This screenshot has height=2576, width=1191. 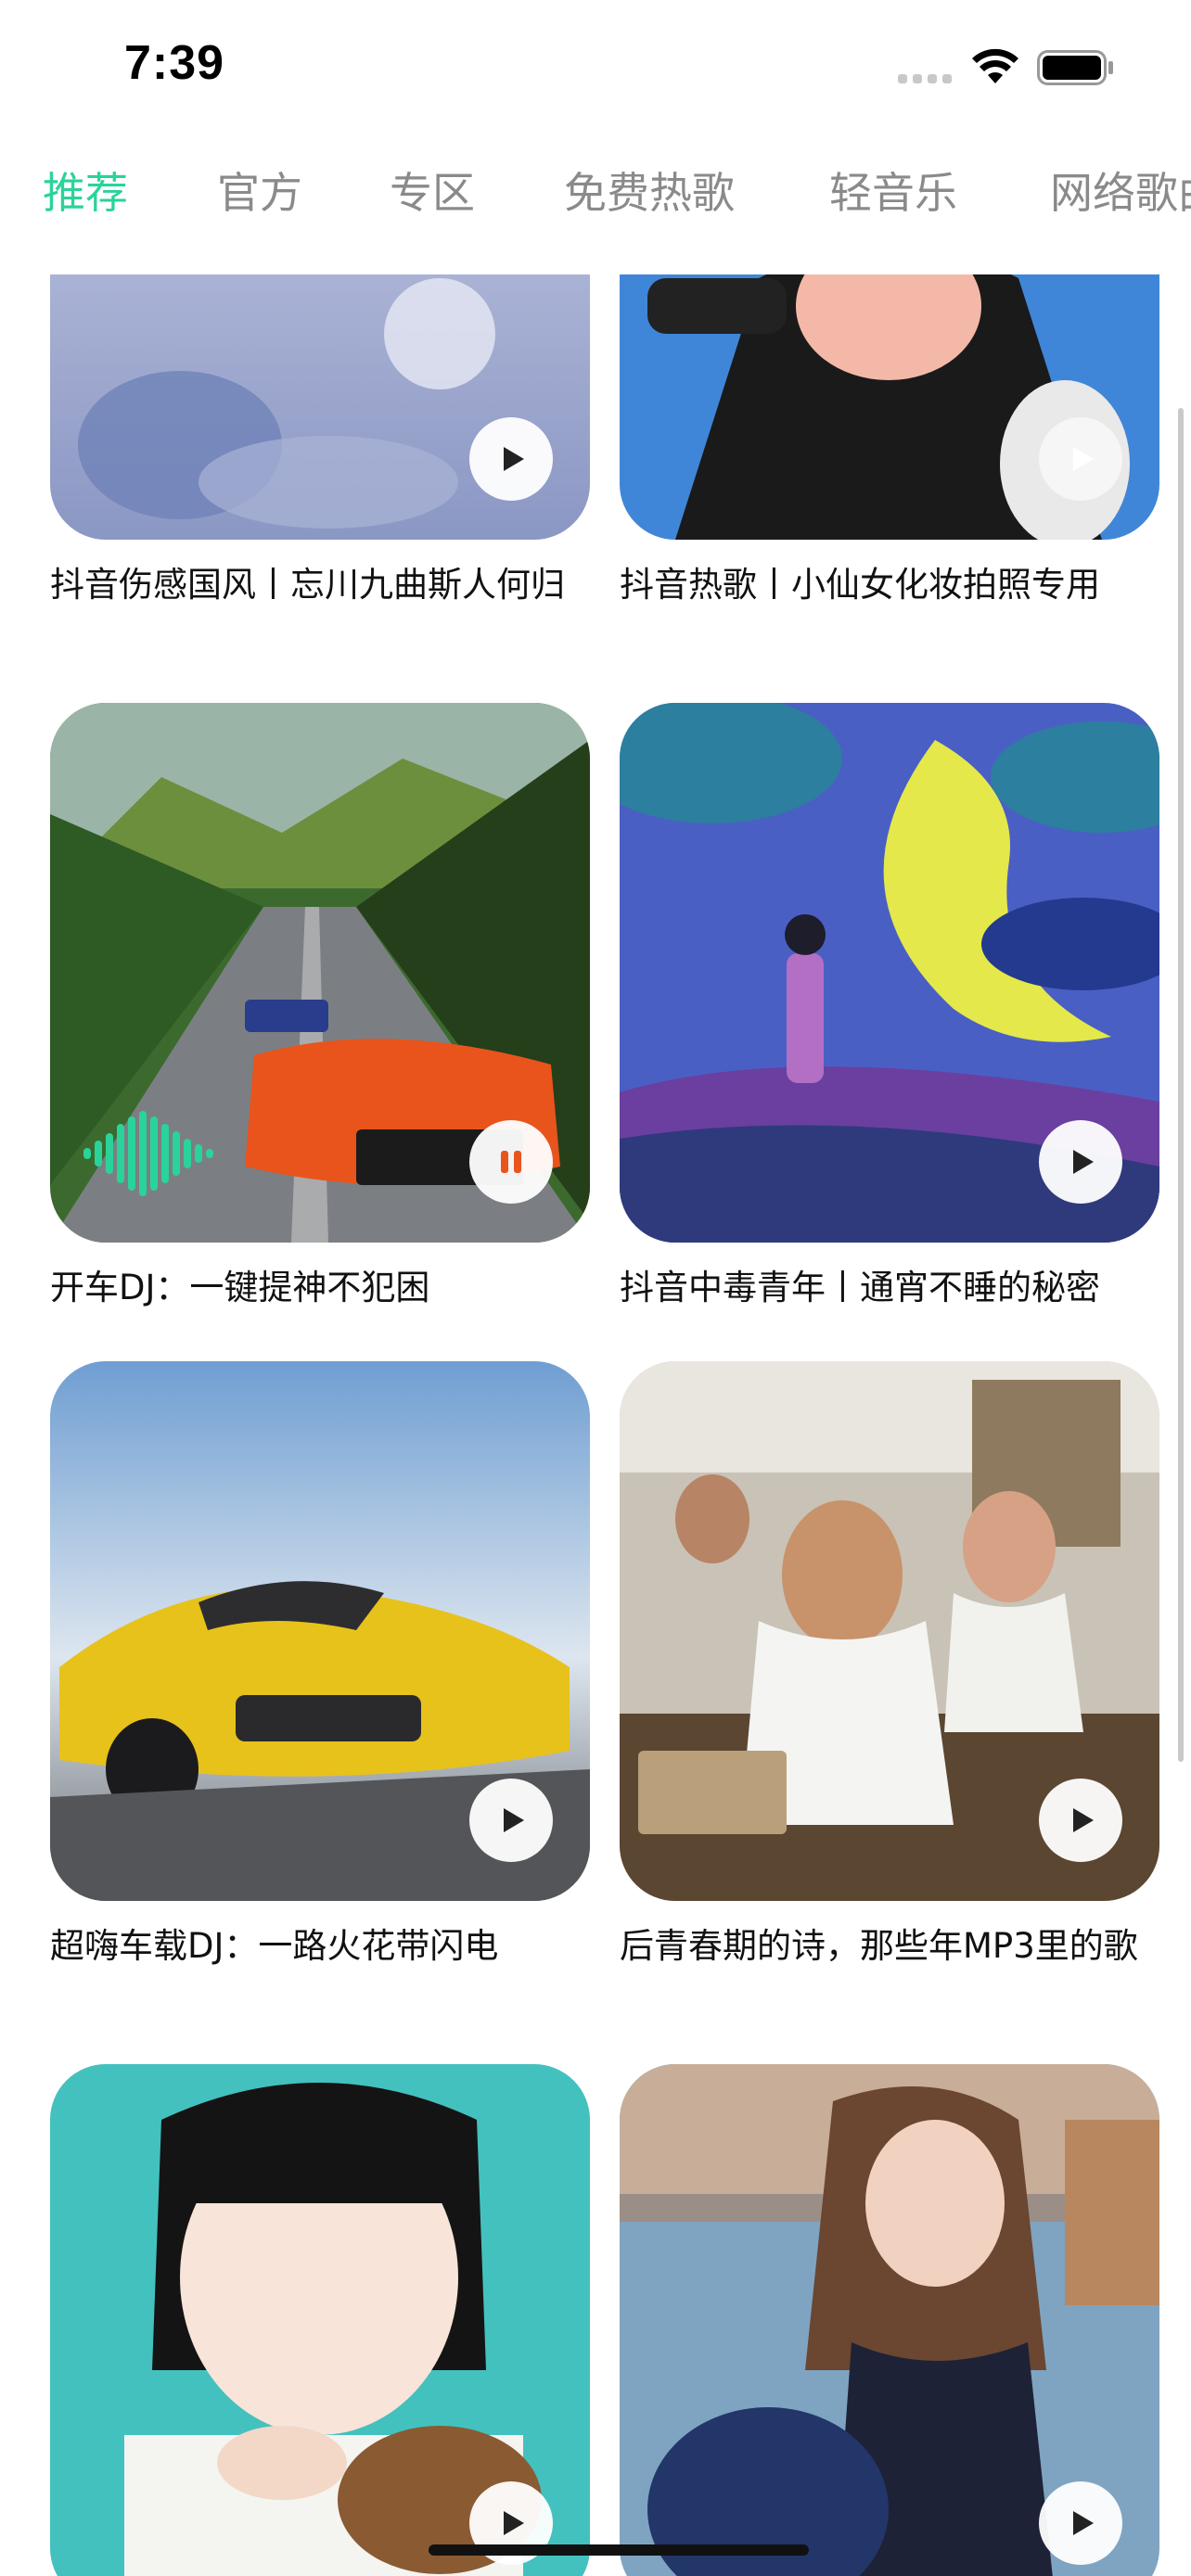 What do you see at coordinates (320, 1288) in the screenshot?
I see `playlist-title: 开车DJ：一键提神不犯困` at bounding box center [320, 1288].